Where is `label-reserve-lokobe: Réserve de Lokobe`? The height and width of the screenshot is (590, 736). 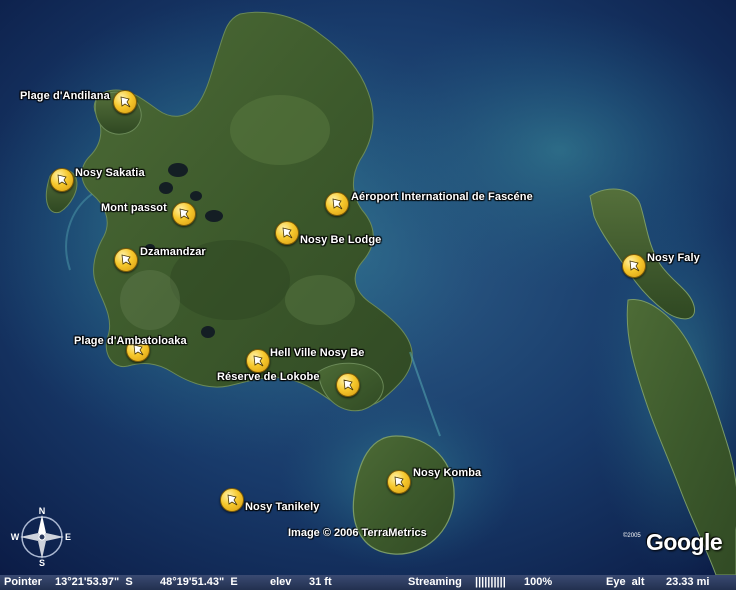
label-reserve-lokobe: Réserve de Lokobe is located at coordinates (268, 377).